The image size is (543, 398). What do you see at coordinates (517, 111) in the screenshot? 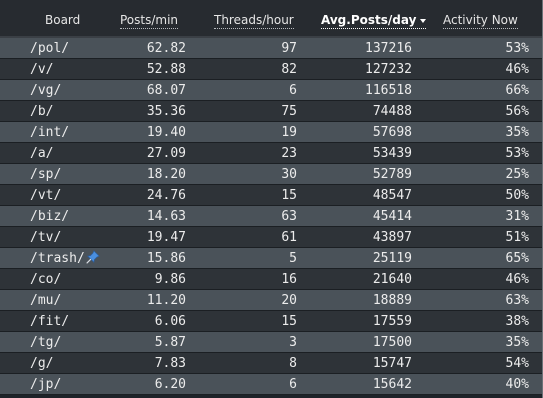
I see `activity-now-cell: 56%` at bounding box center [517, 111].